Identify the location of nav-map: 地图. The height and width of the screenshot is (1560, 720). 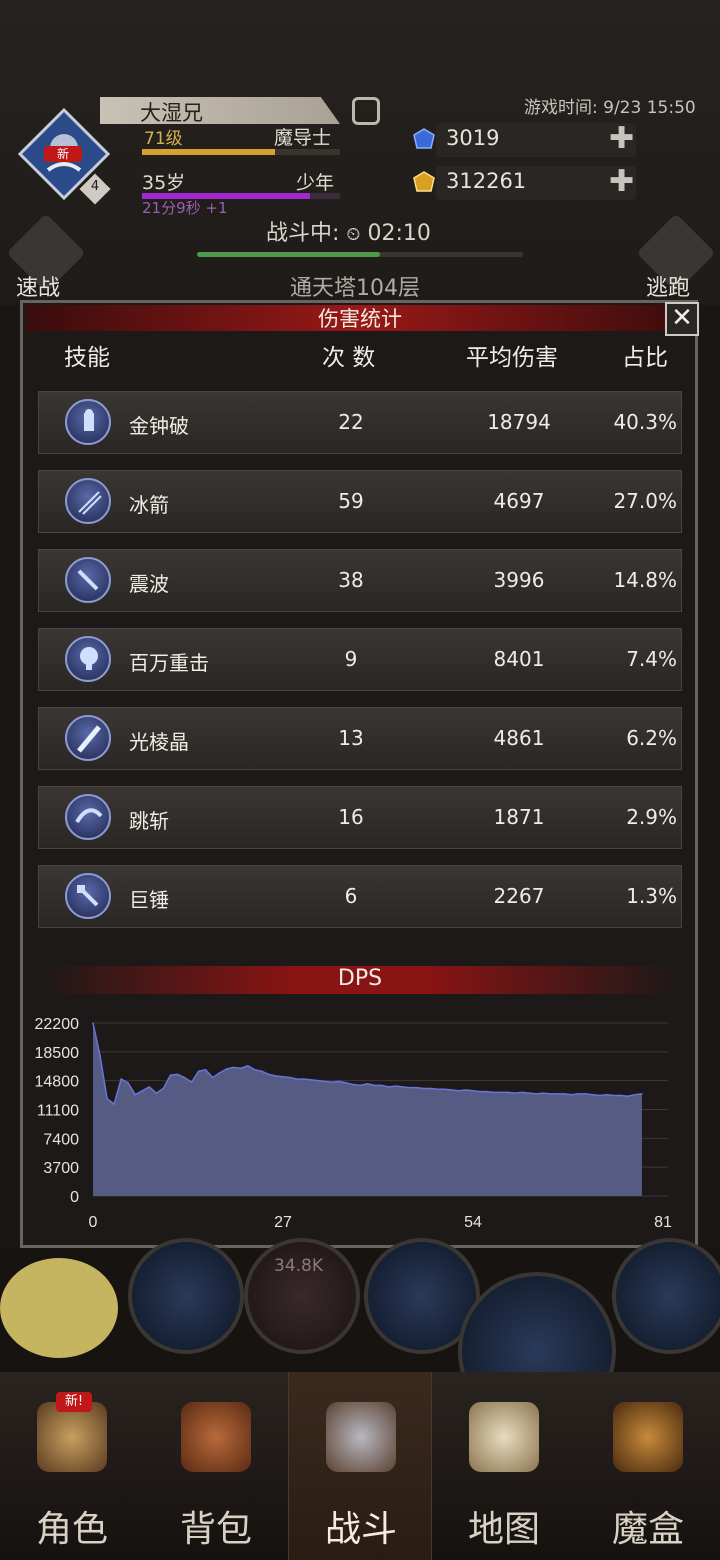
(504, 1466).